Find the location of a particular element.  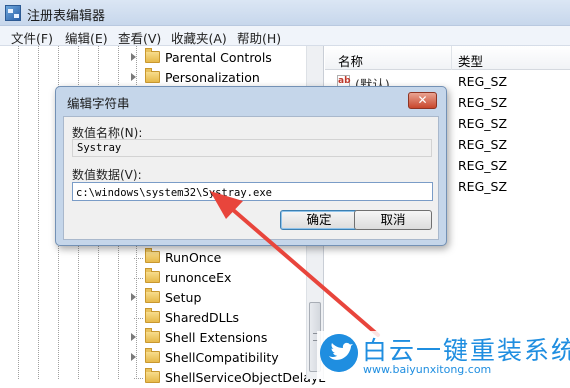

value-name-field: Systray is located at coordinates (252, 148).